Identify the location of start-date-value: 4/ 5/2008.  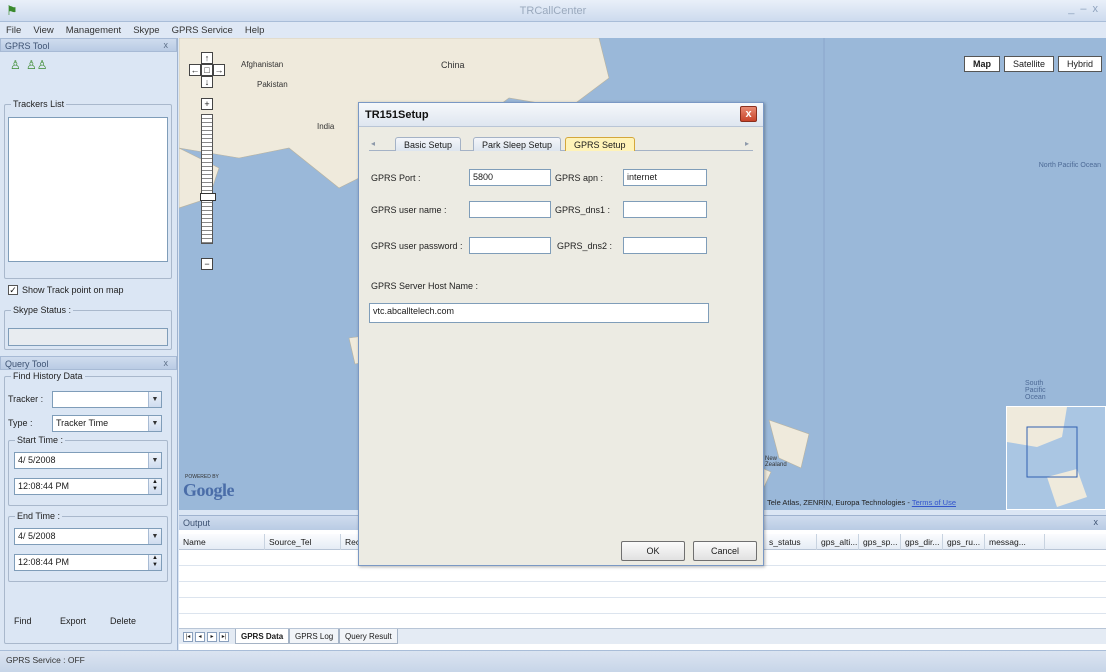
(37, 460).